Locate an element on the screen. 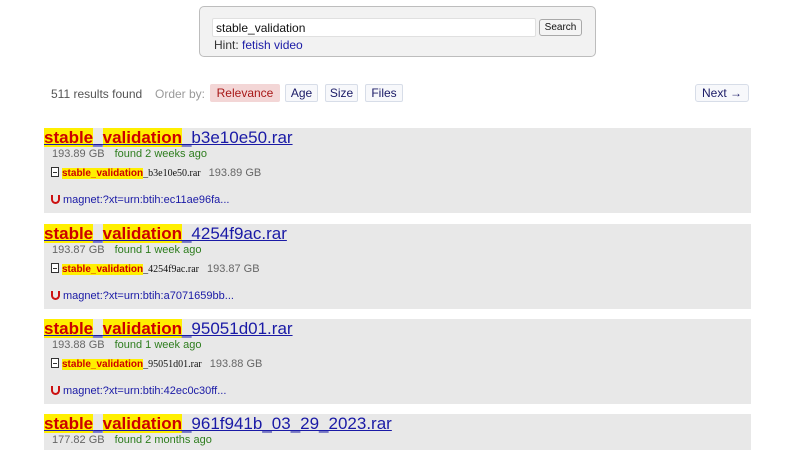  sort-relevance-button: Relevance is located at coordinates (245, 93).